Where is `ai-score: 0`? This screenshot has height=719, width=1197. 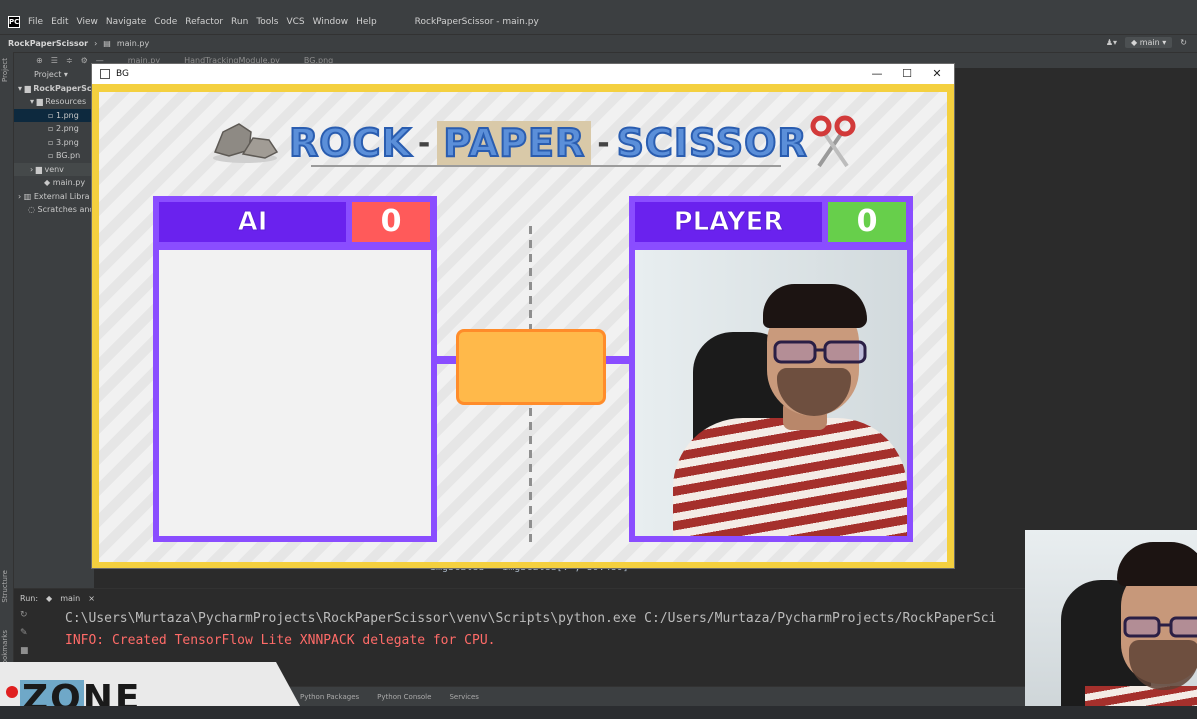 ai-score: 0 is located at coordinates (391, 222).